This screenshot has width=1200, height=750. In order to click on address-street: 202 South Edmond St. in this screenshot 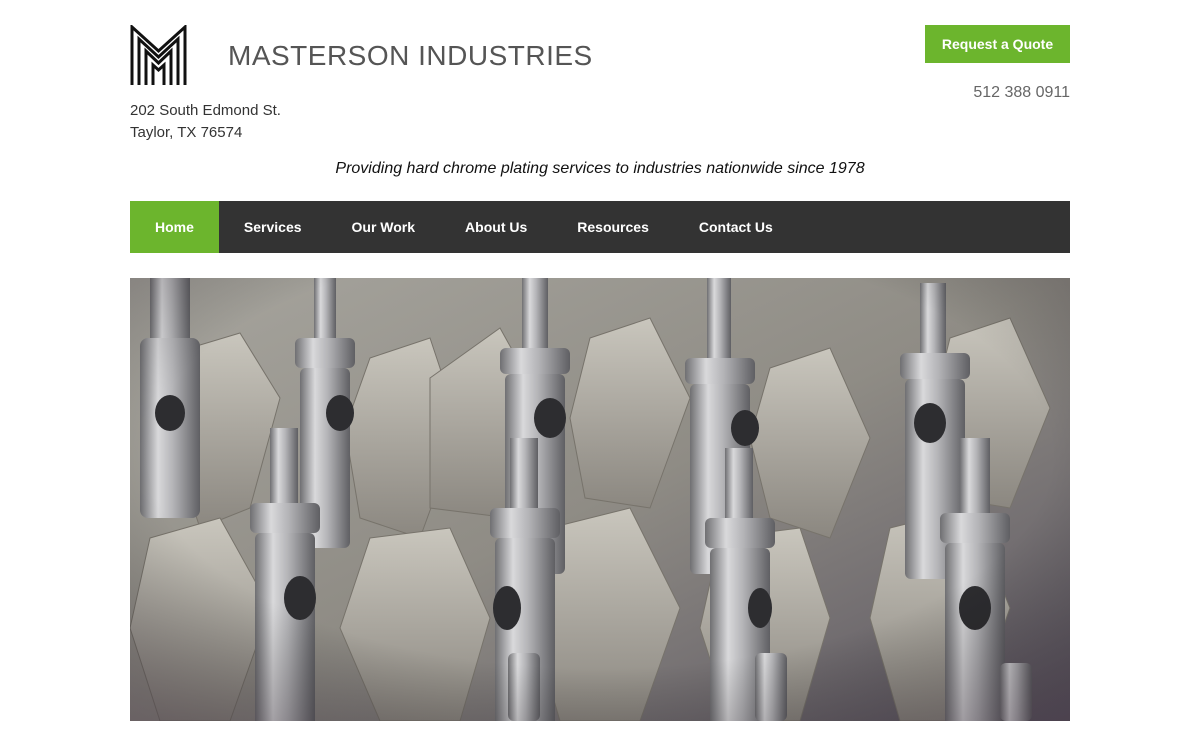, I will do `click(205, 110)`.